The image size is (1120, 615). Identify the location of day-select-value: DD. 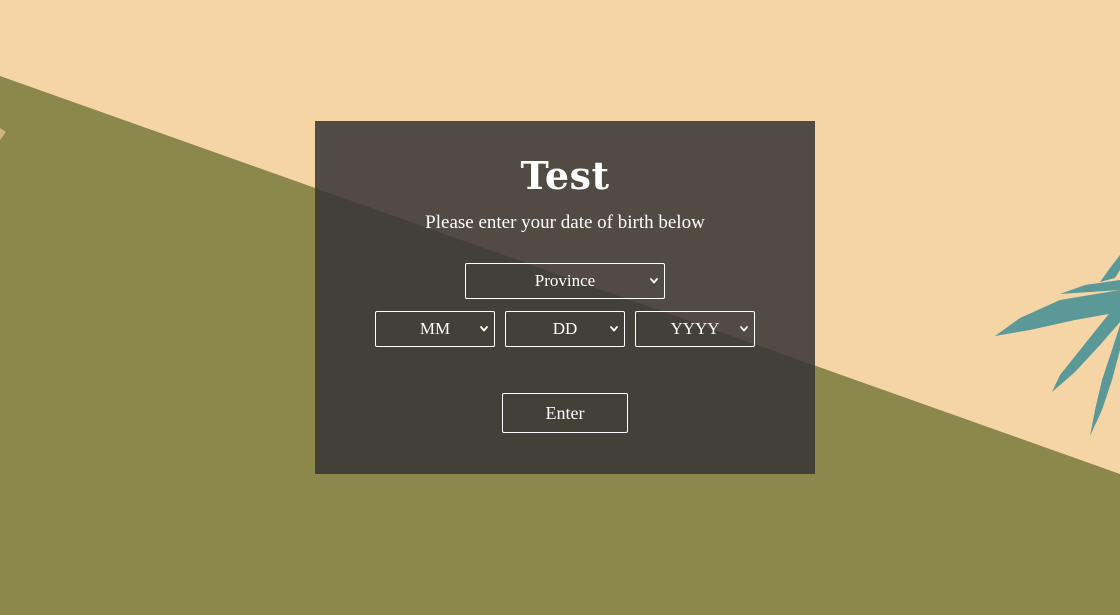
(565, 328).